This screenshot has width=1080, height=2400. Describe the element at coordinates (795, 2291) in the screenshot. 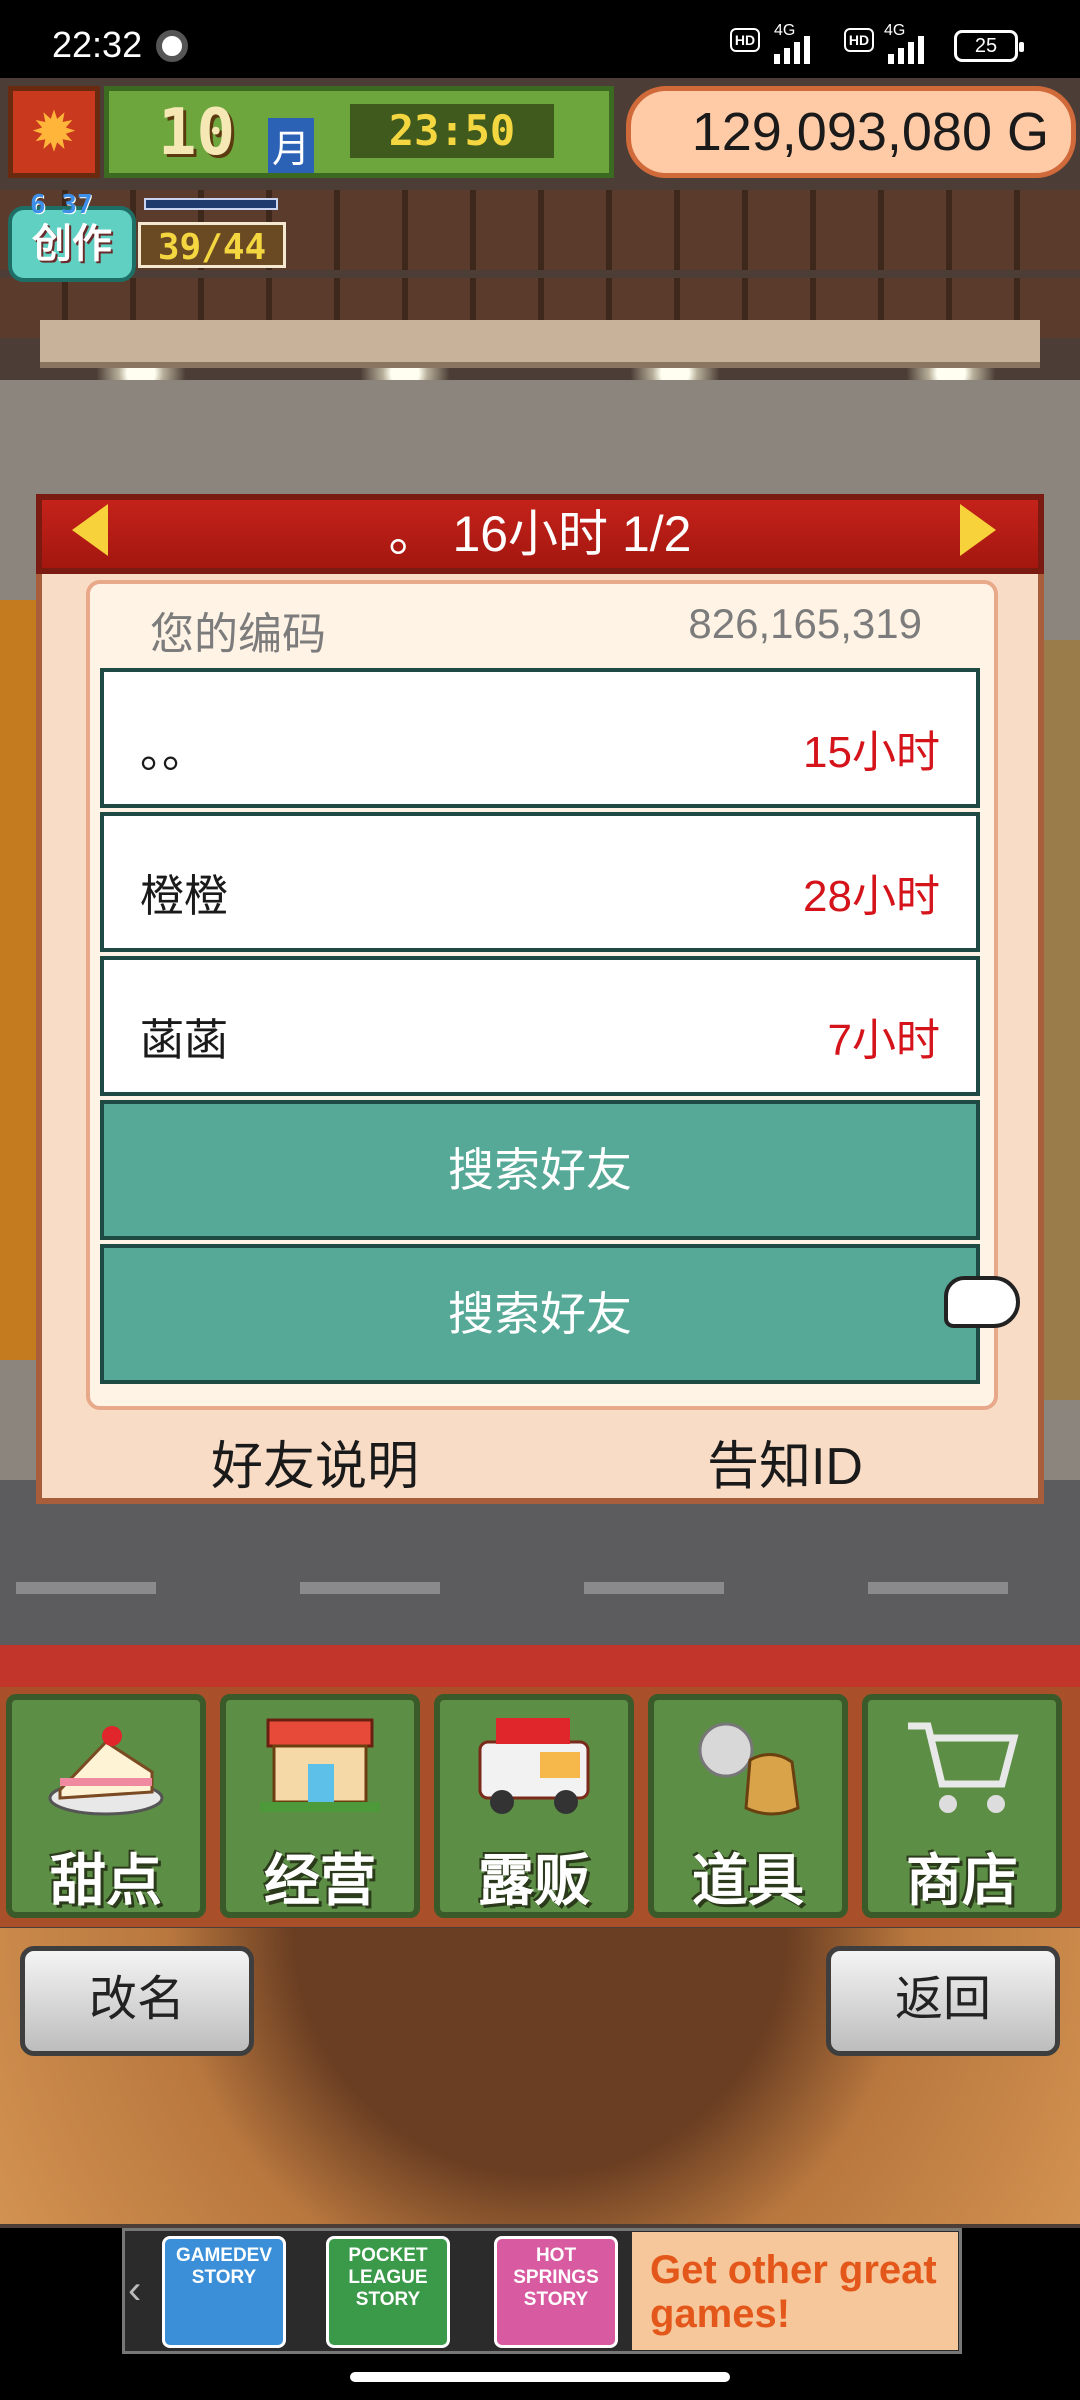

I see `ad-more-games: Get other great games!` at that location.